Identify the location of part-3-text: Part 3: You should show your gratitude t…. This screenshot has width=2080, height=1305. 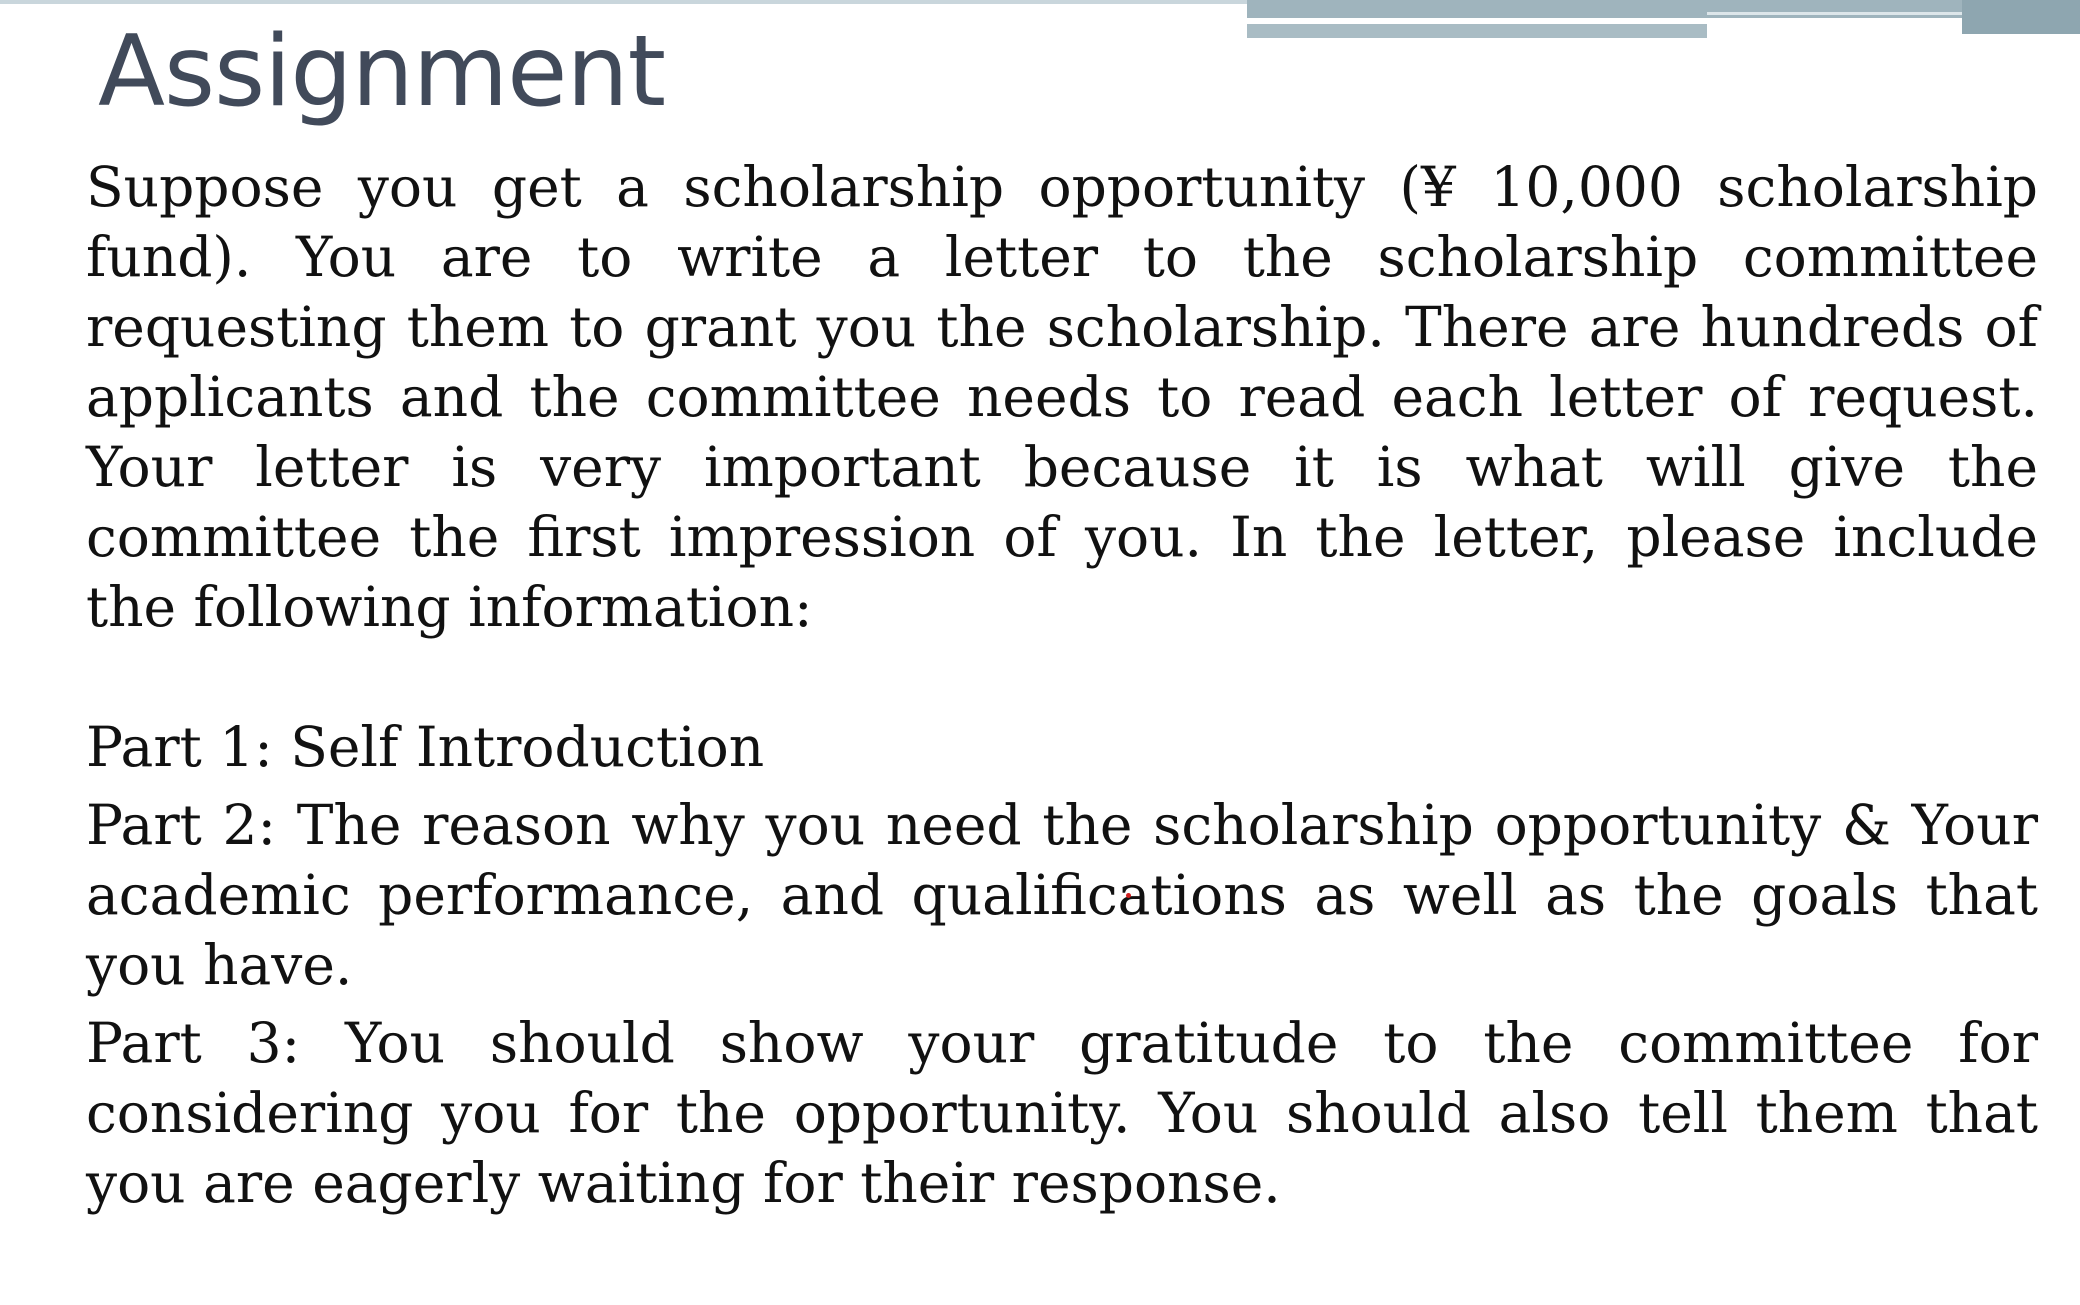
(1062, 1113).